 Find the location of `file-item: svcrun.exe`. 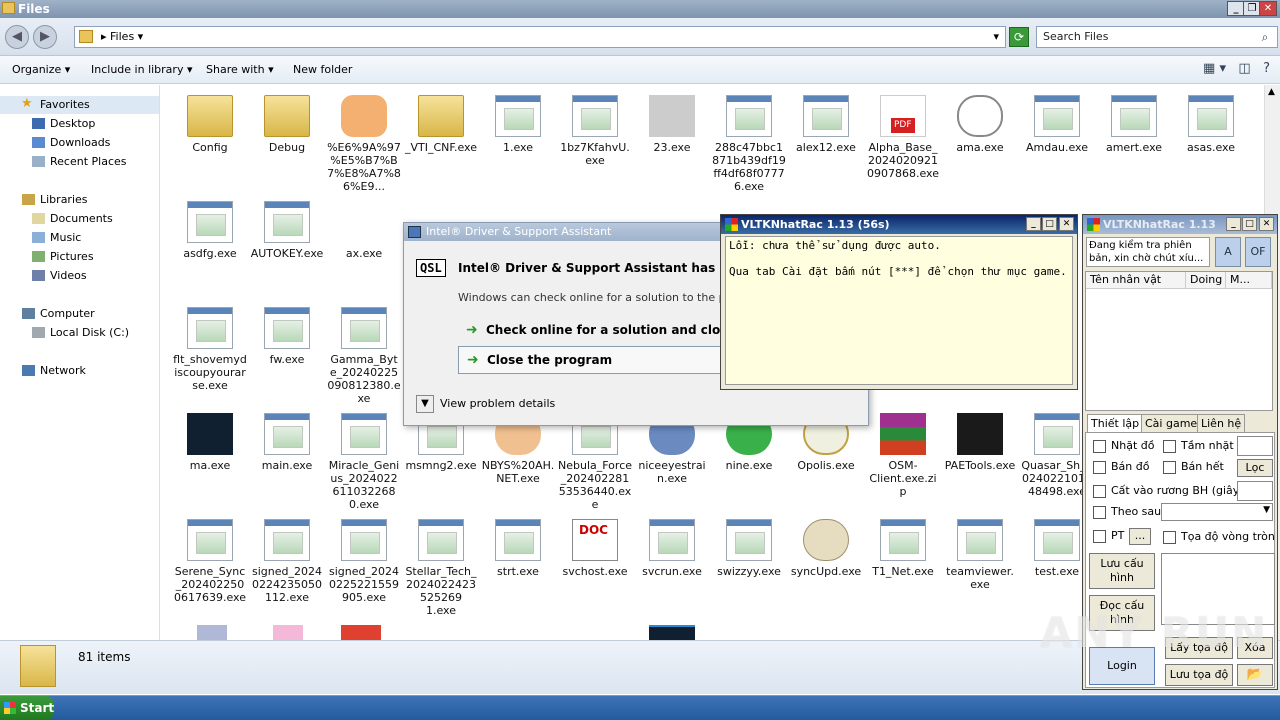

file-item: svcrun.exe is located at coordinates (672, 548).